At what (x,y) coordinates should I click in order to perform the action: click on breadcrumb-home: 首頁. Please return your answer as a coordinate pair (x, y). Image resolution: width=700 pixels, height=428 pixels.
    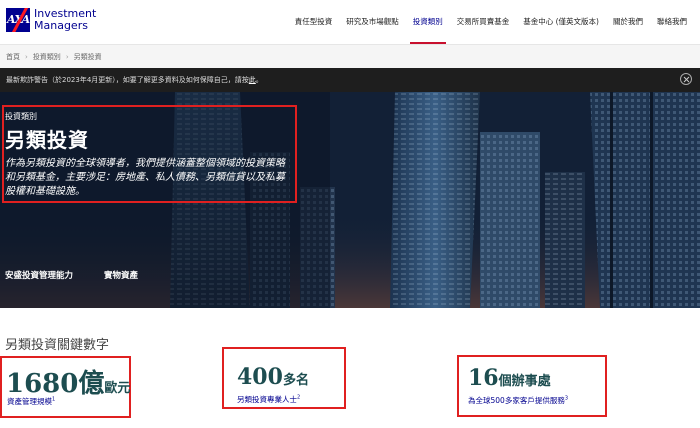
    Looking at the image, I should click on (13, 57).